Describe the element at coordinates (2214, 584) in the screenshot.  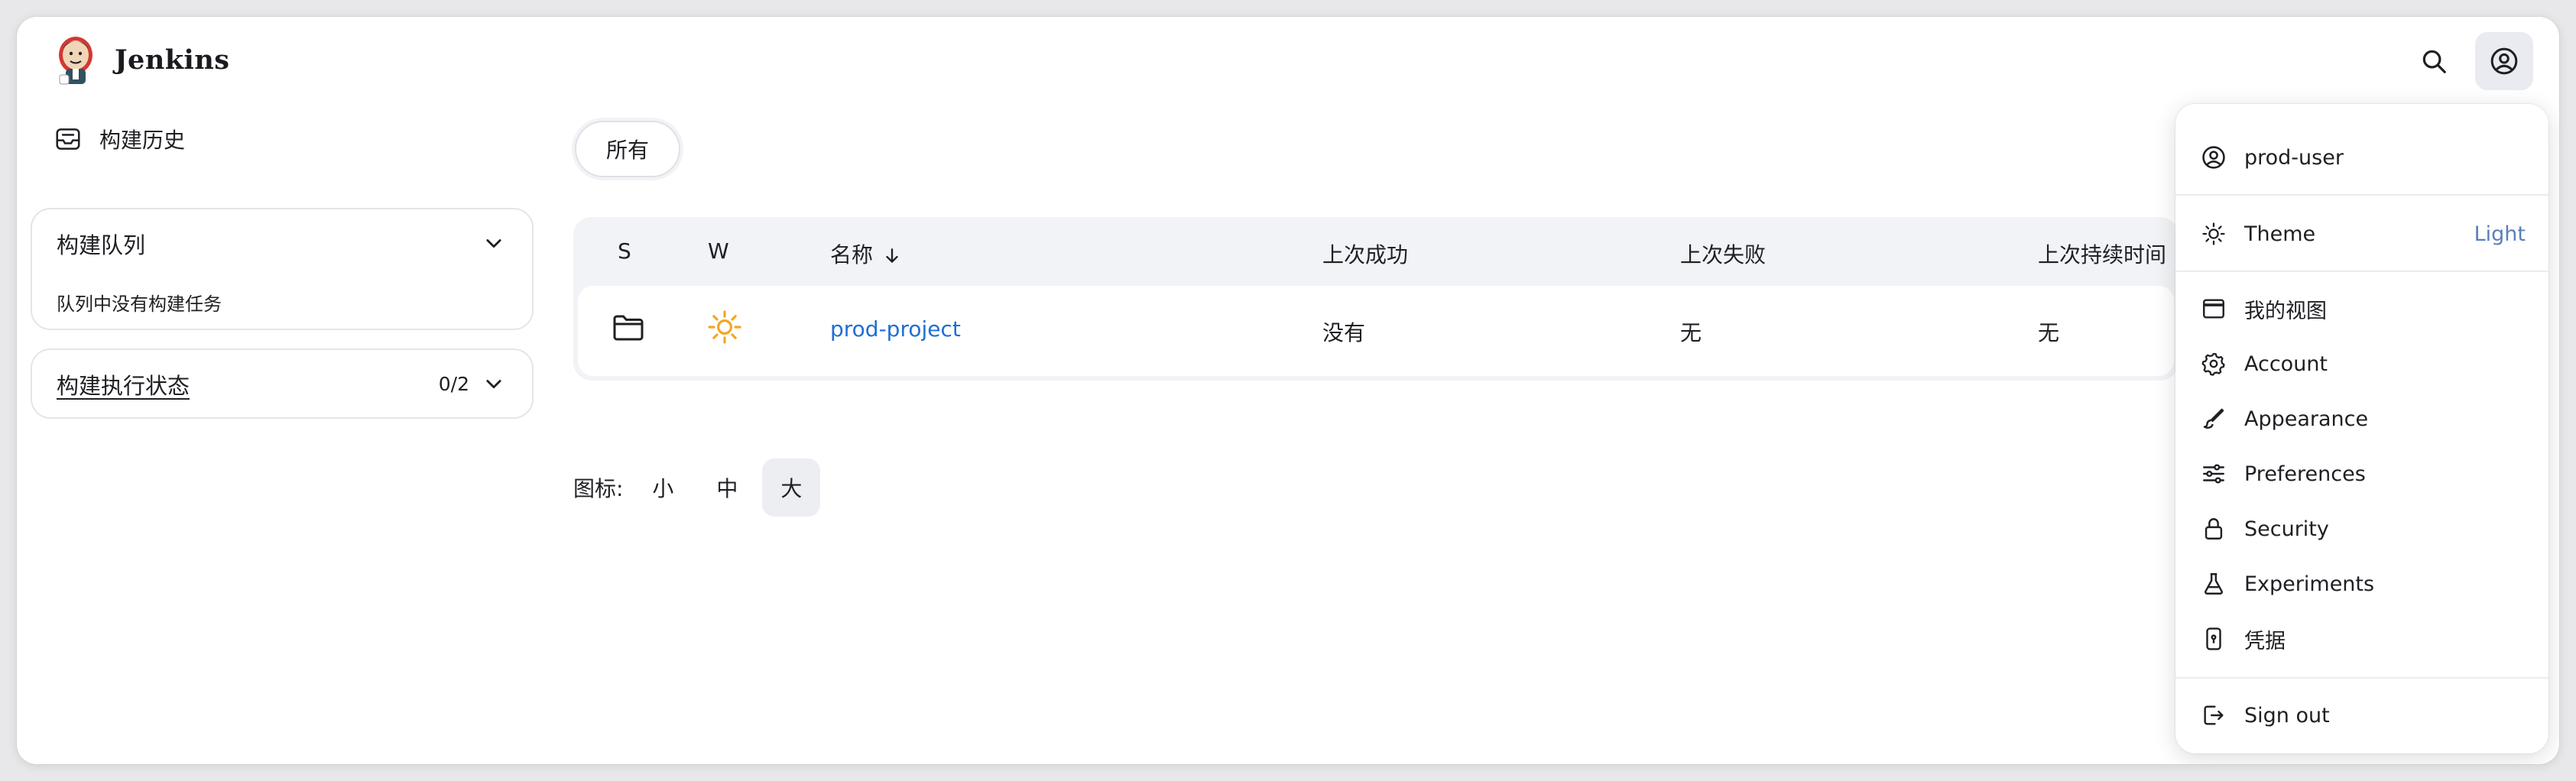
I see `flask-icon` at that location.